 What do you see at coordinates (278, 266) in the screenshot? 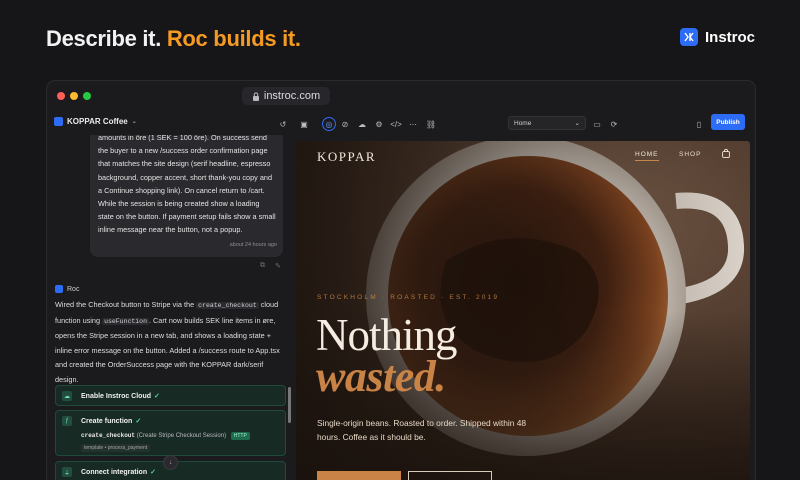
I see `edit-icon: ✎` at bounding box center [278, 266].